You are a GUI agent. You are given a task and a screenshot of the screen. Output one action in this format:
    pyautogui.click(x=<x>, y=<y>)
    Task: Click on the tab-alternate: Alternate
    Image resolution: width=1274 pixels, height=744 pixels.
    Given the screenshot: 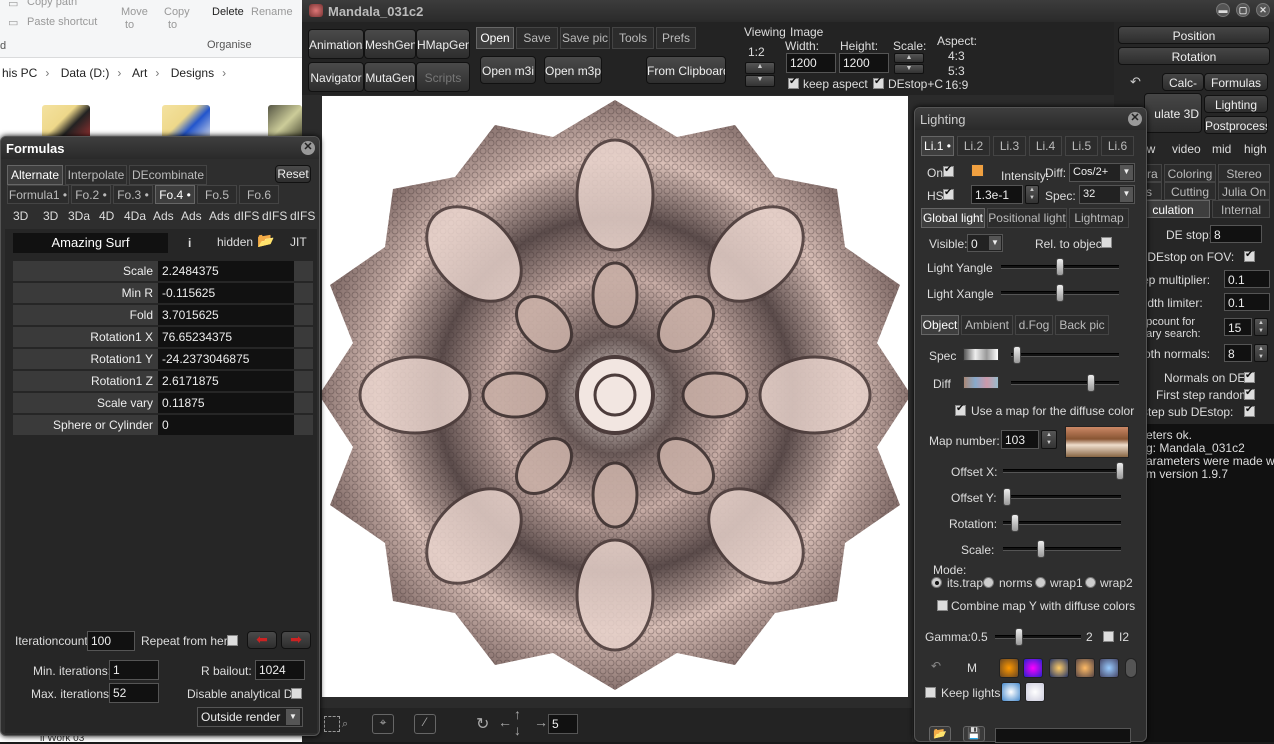 What is the action you would take?
    pyautogui.click(x=35, y=175)
    